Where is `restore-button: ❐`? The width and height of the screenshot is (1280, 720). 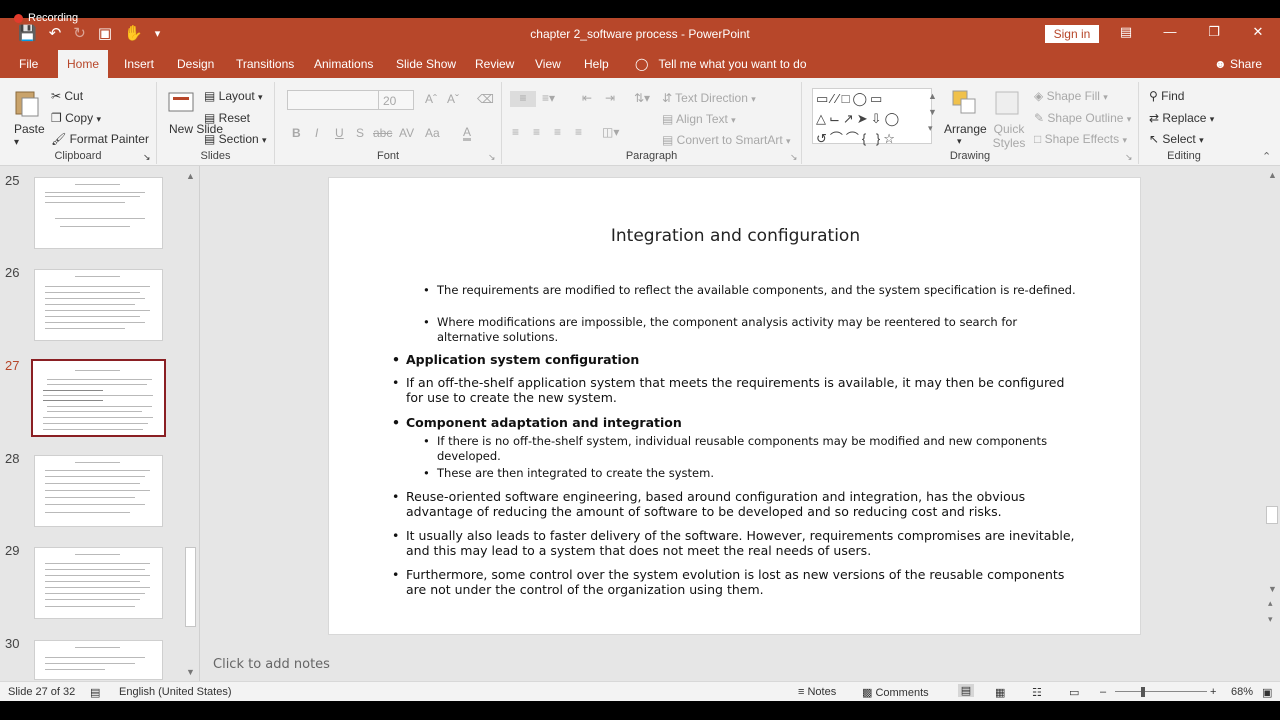
restore-button: ❐ is located at coordinates (1214, 32).